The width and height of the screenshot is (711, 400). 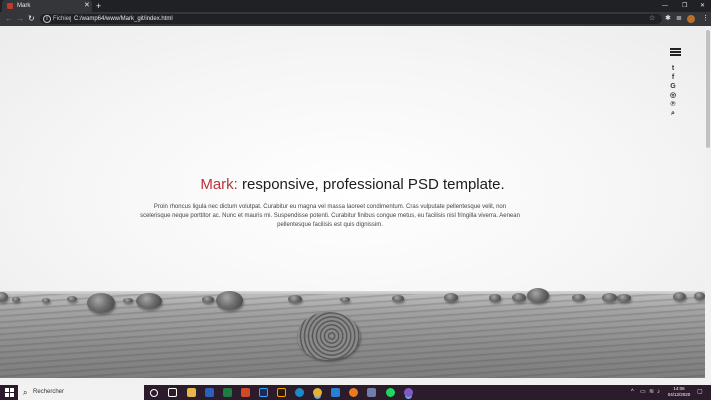 I want to click on firefox-icon, so click(x=353, y=392).